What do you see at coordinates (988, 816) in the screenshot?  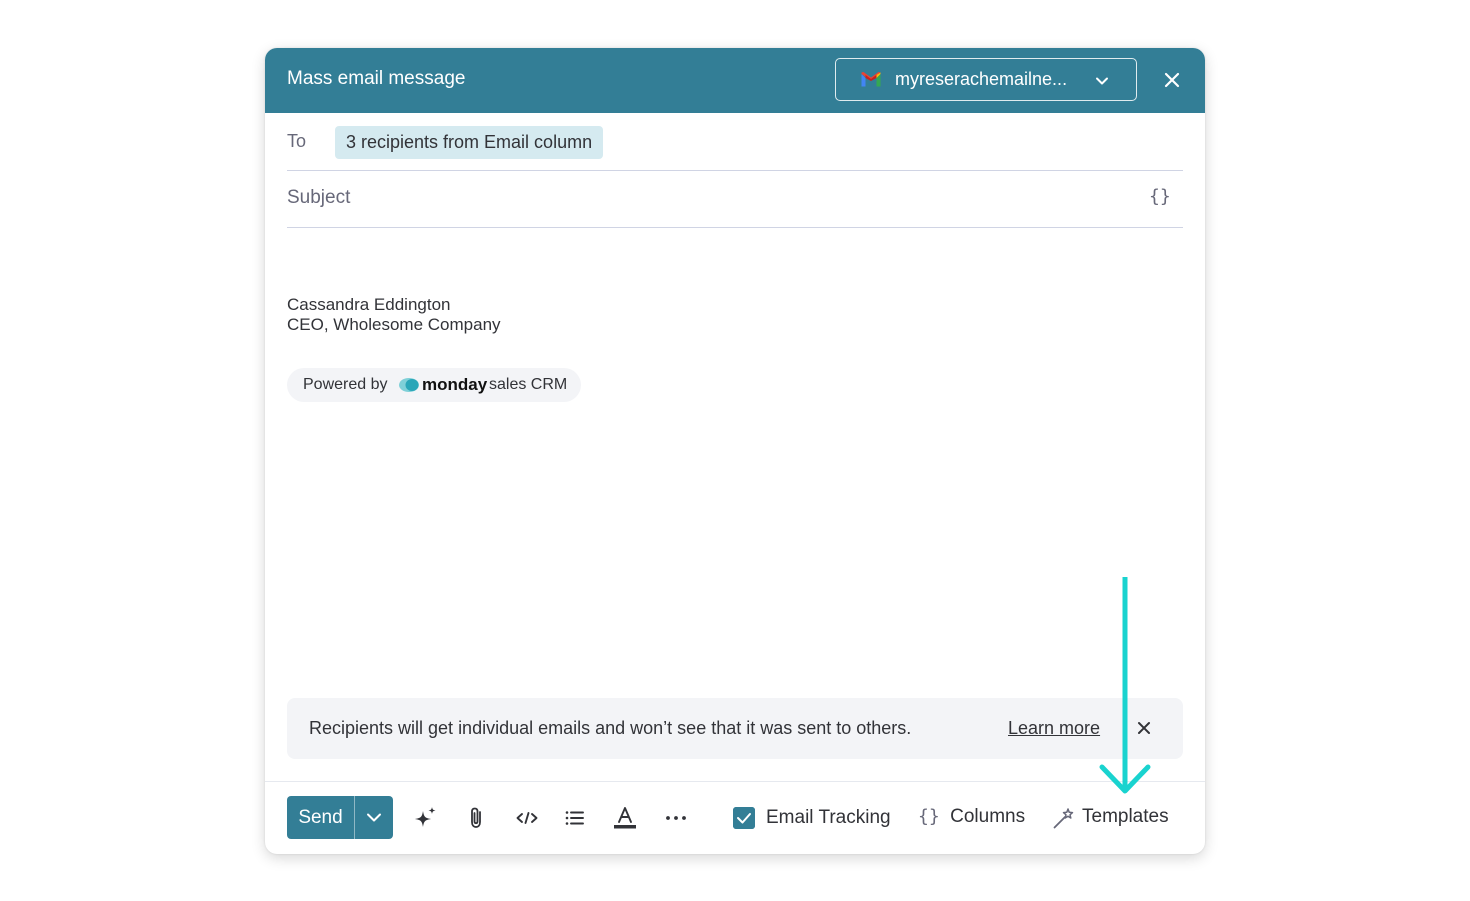 I see `columns-label: Columns` at bounding box center [988, 816].